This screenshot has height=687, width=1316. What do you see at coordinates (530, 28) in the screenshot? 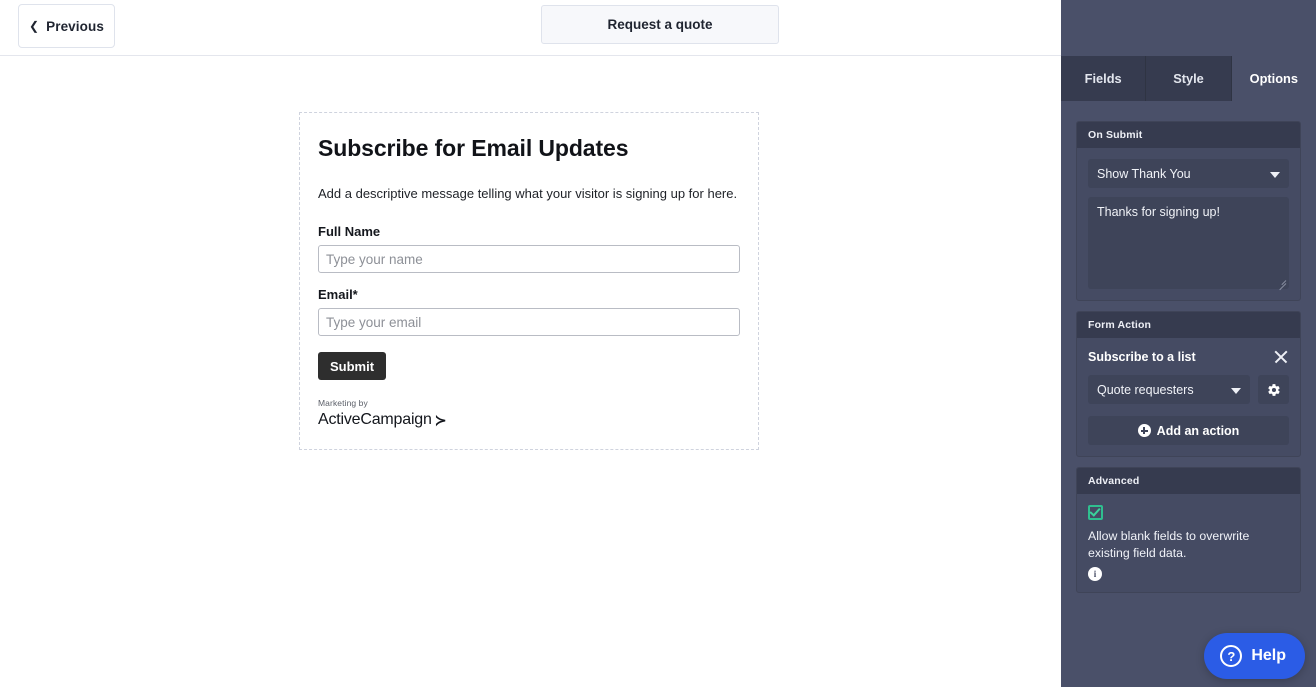
I see `top-toolbar: ❮ Previous Request a quote` at bounding box center [530, 28].